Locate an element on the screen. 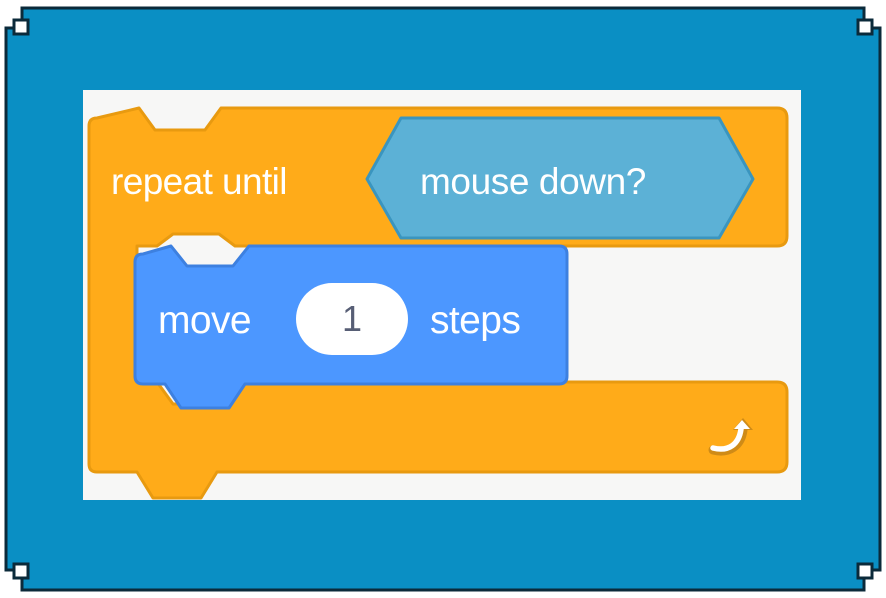 This screenshot has width=886, height=598. mouse-down-label: mouse down? is located at coordinates (533, 181).